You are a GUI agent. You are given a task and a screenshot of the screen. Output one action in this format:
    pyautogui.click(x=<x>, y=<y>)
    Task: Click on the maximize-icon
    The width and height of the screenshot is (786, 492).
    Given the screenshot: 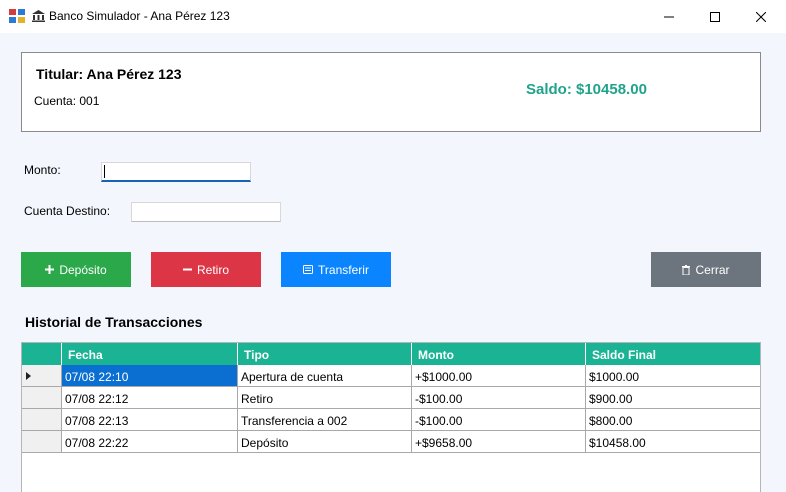 What is the action you would take?
    pyautogui.click(x=715, y=16)
    